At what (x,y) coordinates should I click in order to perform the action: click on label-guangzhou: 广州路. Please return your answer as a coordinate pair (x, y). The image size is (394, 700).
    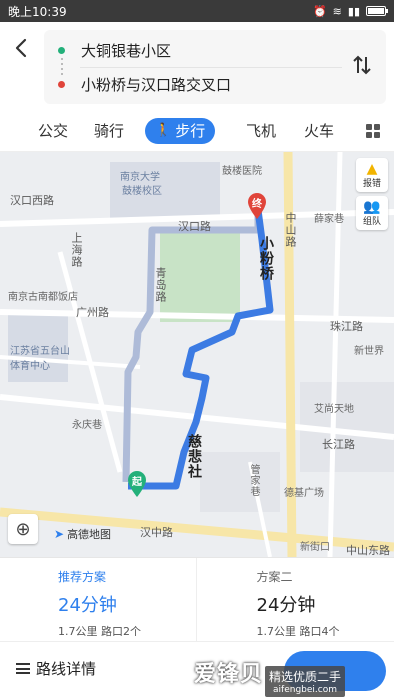
    Looking at the image, I should click on (92, 312).